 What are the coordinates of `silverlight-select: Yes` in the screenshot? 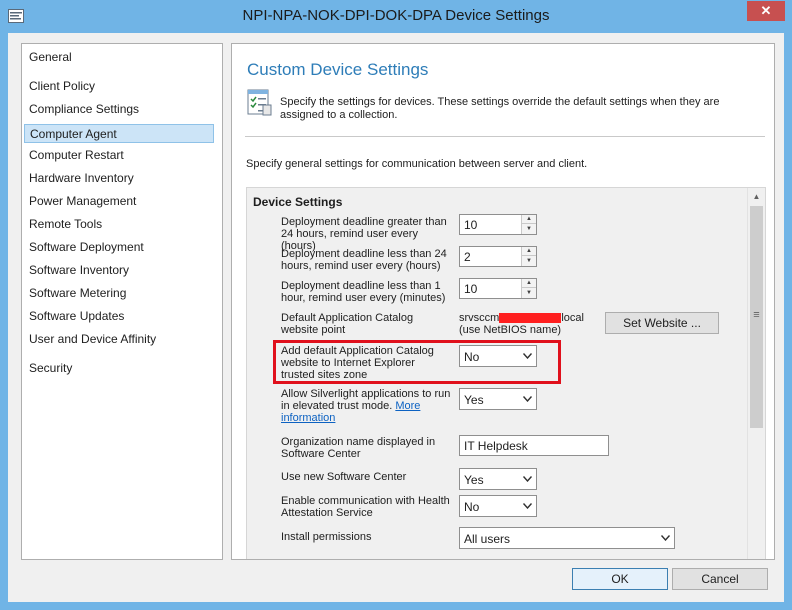 It's located at (498, 399).